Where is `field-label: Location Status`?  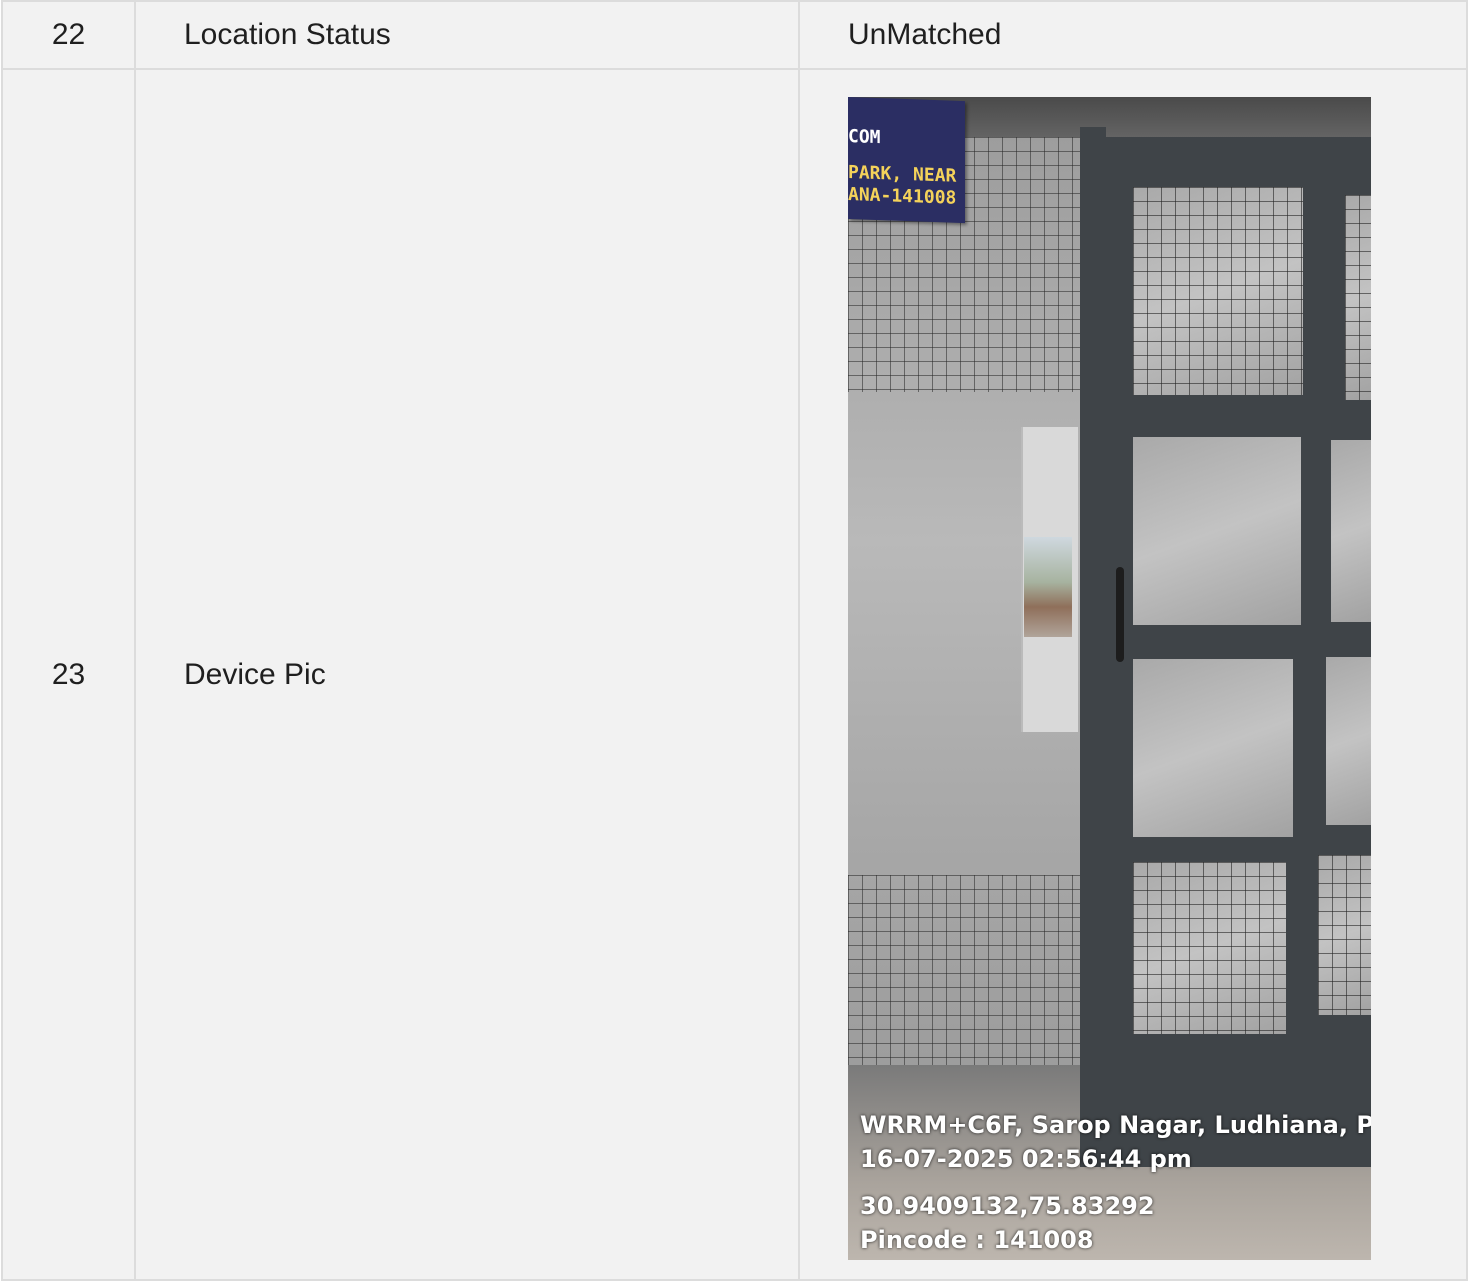 field-label: Location Status is located at coordinates (467, 35).